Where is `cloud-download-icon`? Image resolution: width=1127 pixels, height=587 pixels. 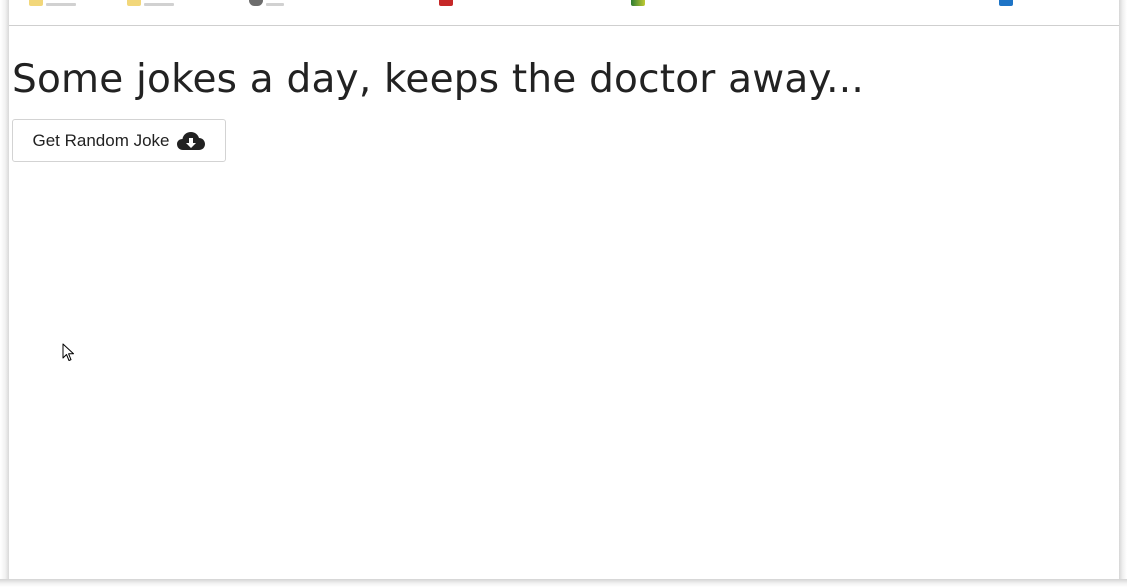 cloud-download-icon is located at coordinates (191, 141).